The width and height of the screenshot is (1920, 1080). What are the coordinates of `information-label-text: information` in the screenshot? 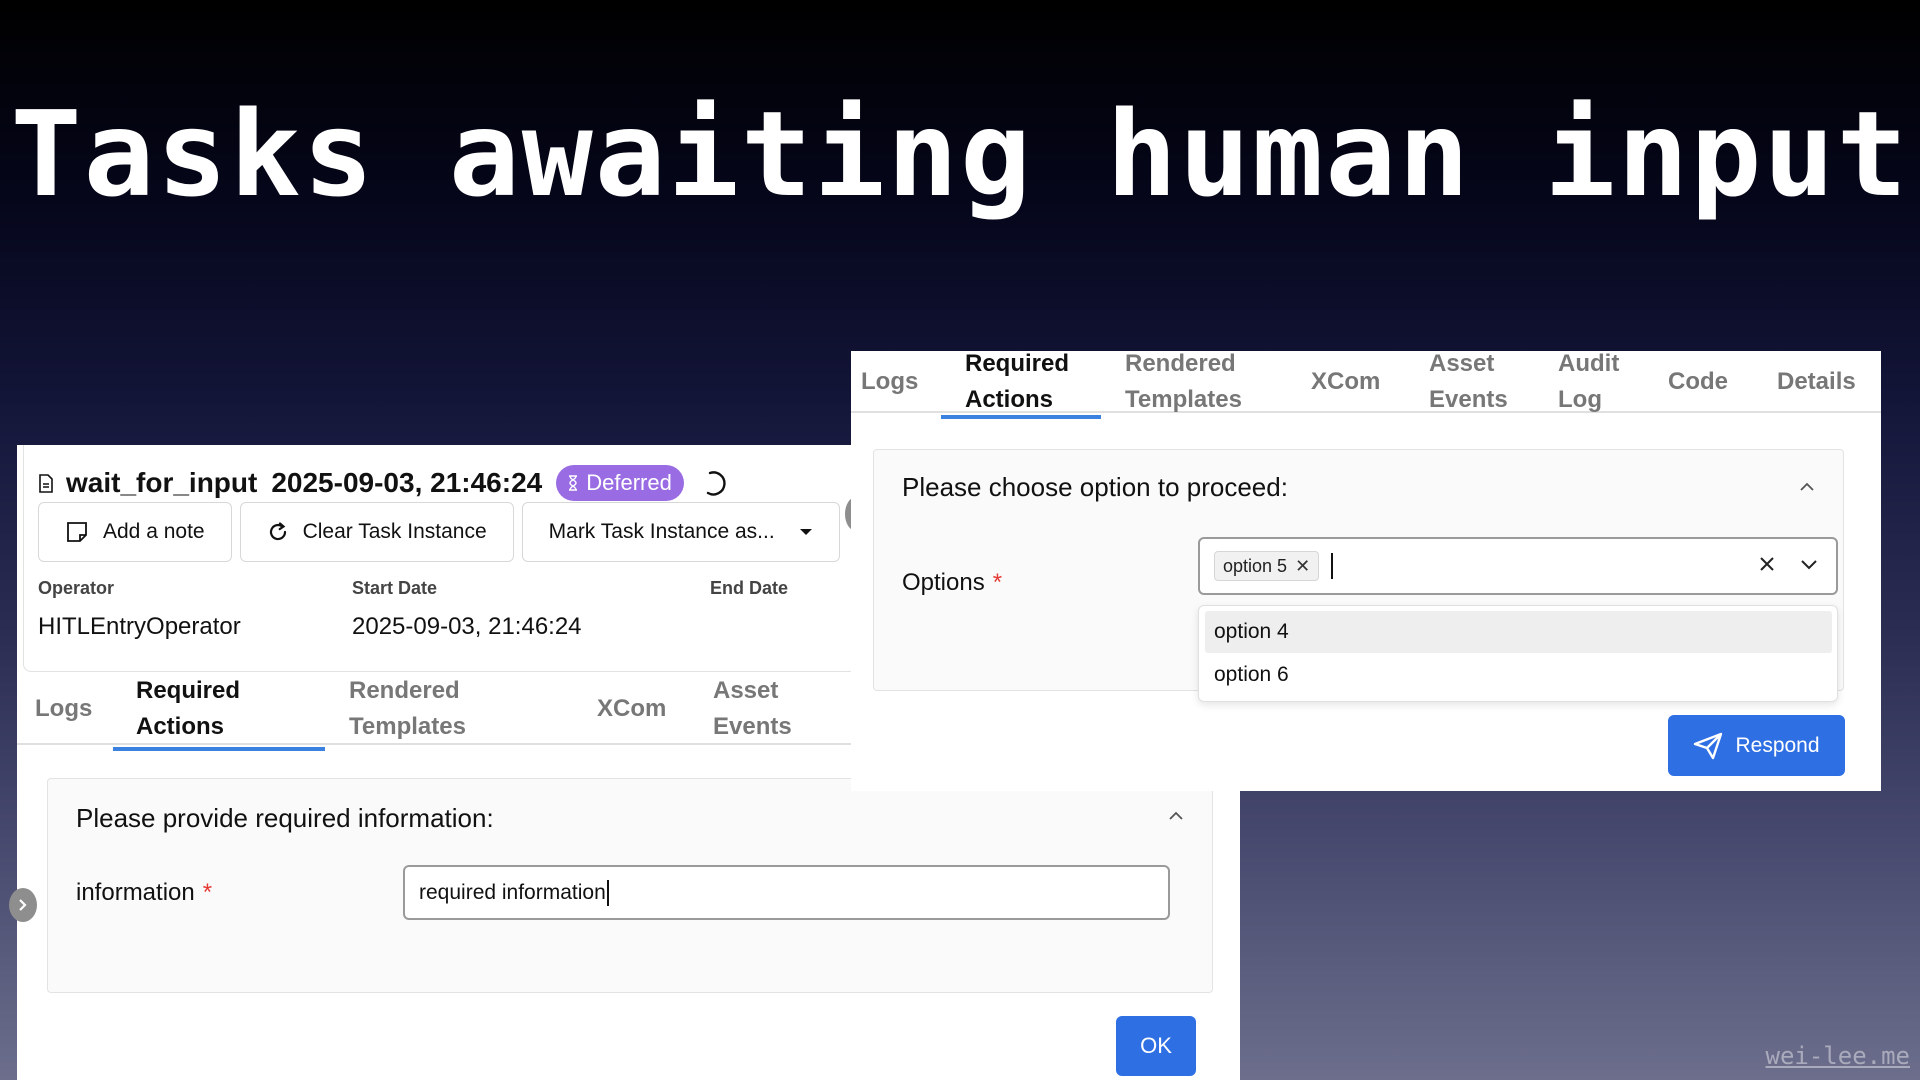 It's located at (135, 892).